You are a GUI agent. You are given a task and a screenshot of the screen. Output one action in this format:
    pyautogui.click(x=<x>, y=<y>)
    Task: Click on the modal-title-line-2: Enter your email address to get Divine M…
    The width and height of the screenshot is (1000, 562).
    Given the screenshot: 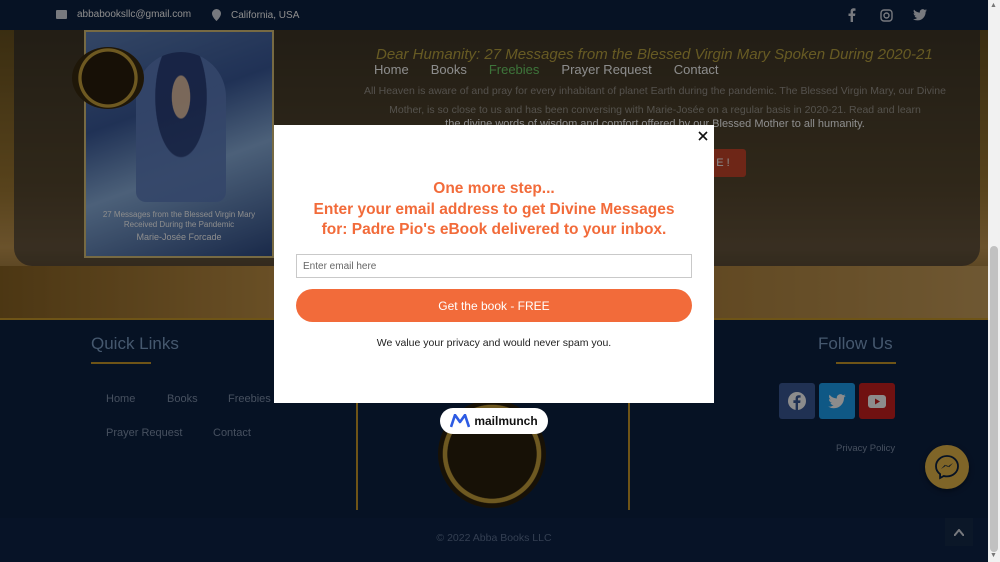 What is the action you would take?
    pyautogui.click(x=494, y=209)
    